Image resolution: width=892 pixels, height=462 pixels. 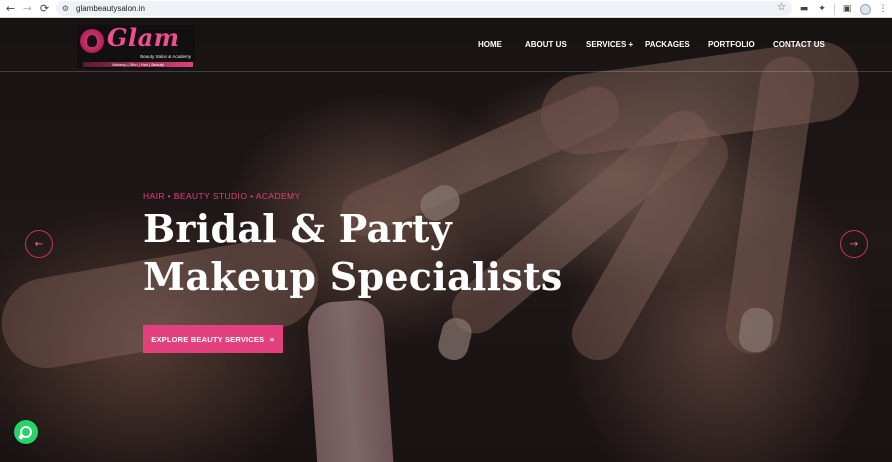 I want to click on whatsapp-icon, so click(x=26, y=432).